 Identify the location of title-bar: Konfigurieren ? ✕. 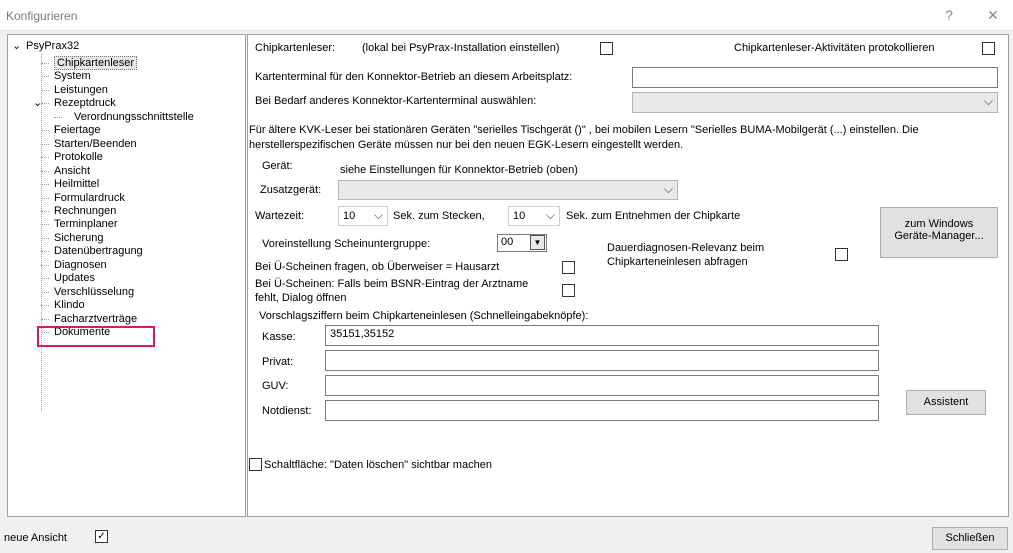
(506, 15).